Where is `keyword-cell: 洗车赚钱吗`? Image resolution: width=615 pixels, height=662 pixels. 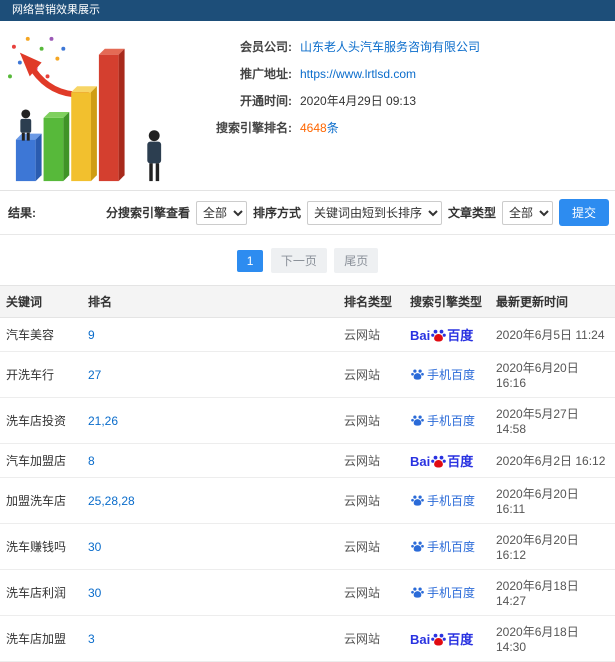
keyword-cell: 洗车赚钱吗 is located at coordinates (41, 546).